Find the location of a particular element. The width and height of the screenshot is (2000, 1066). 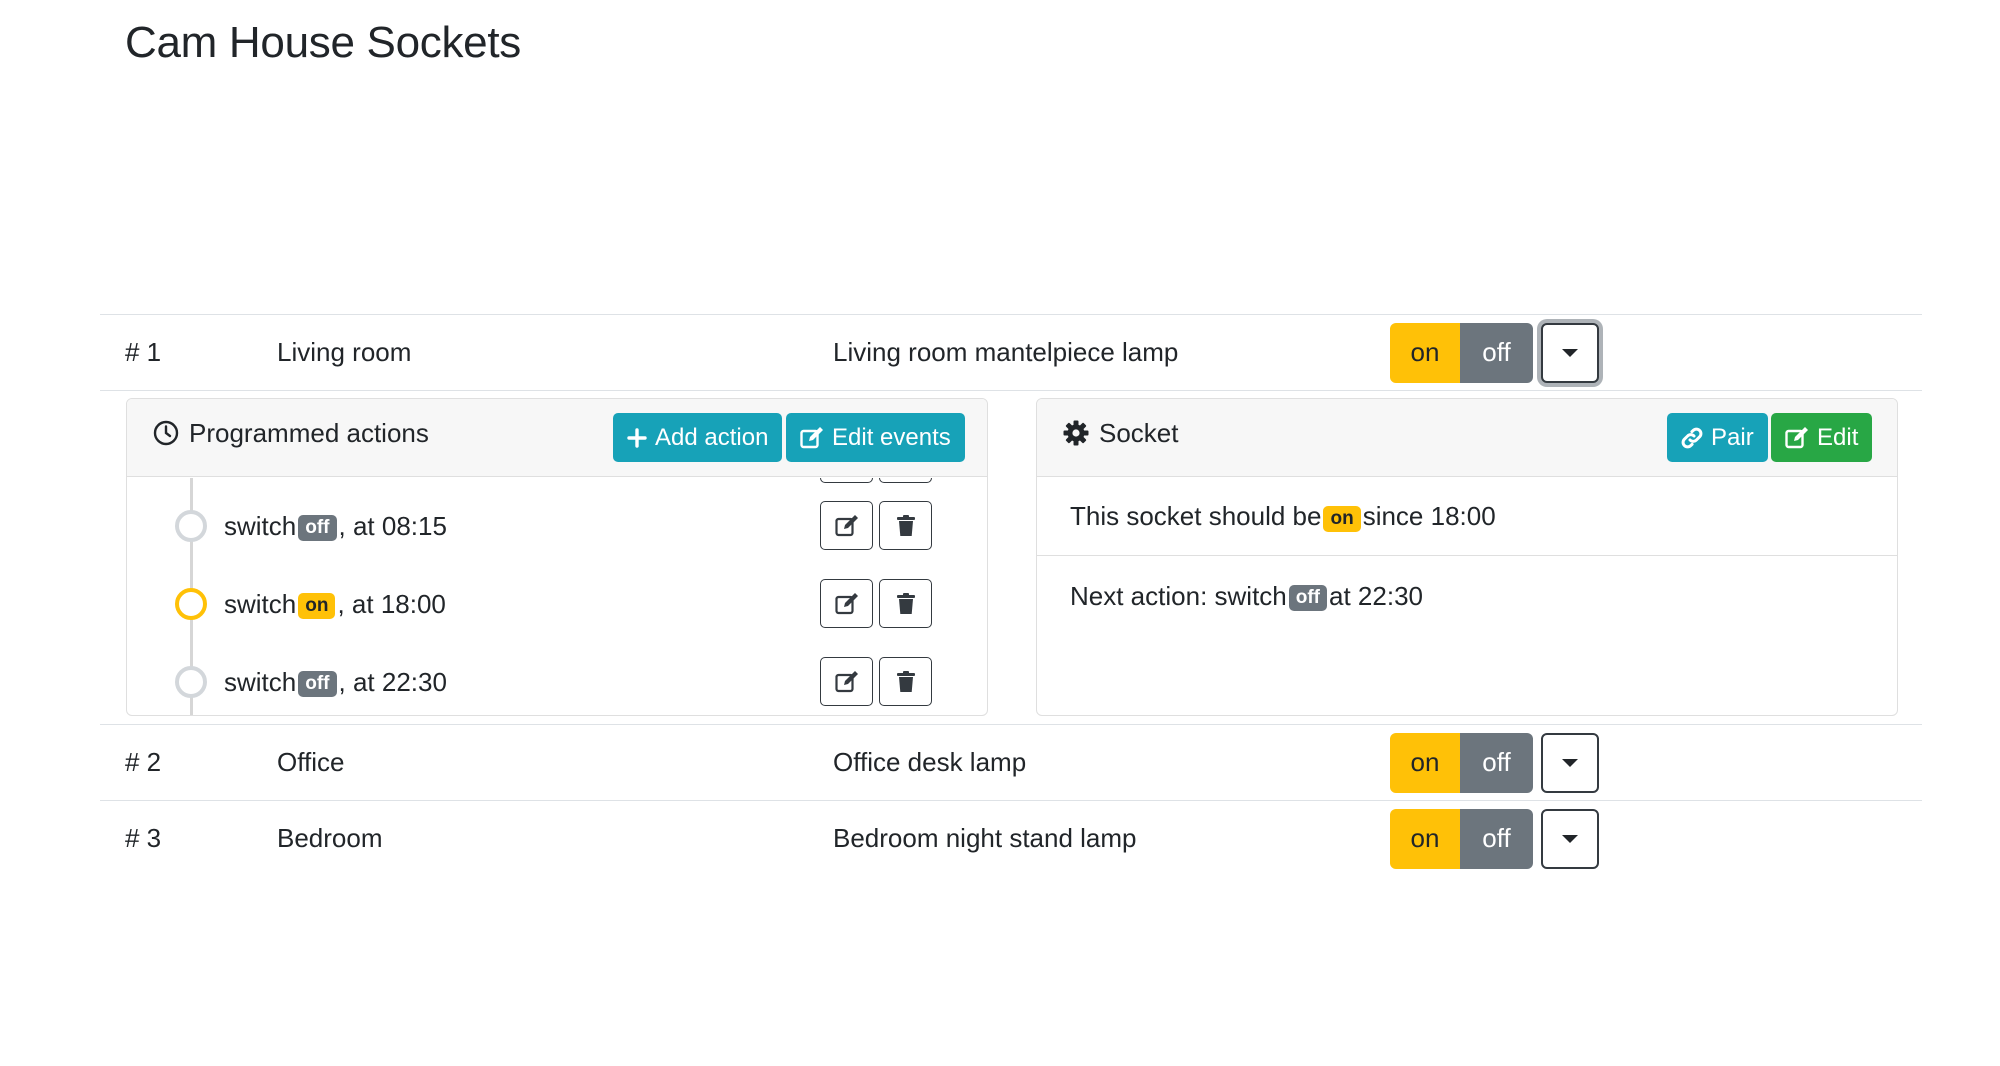

next-action: Next action: switch off at 22:30 is located at coordinates (1467, 596).